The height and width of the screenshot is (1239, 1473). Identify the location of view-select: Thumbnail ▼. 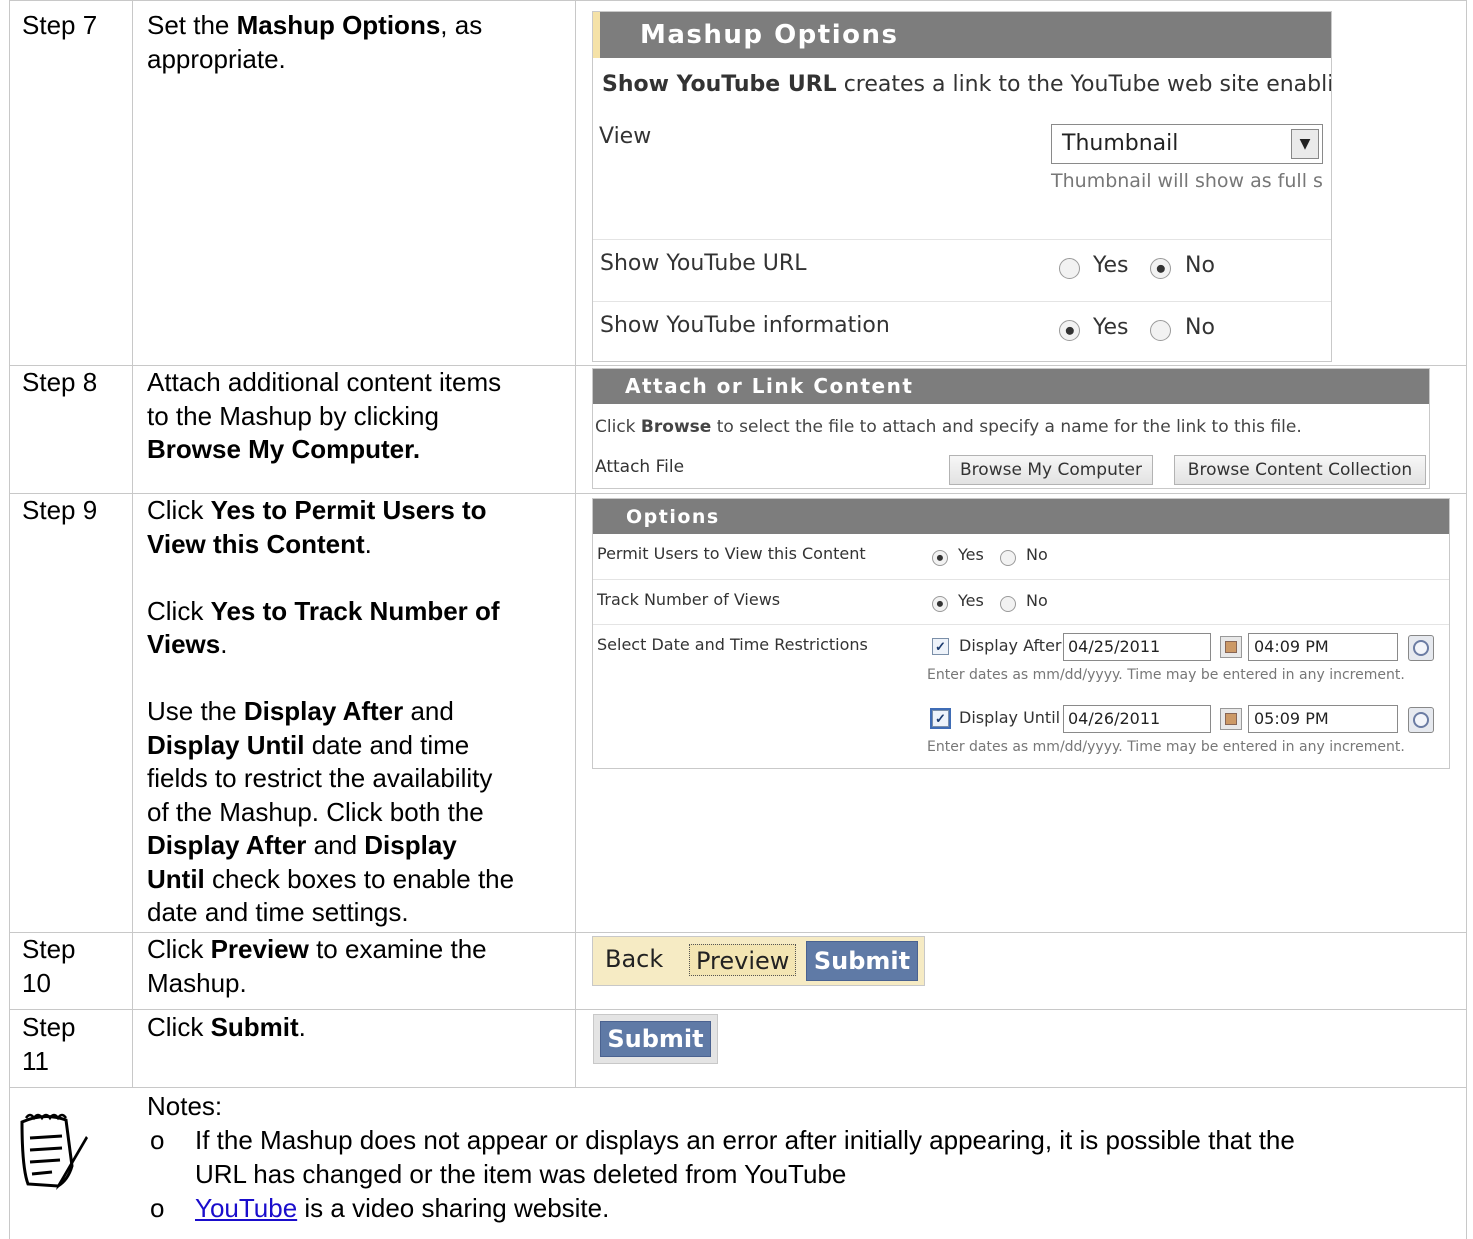
(1187, 144).